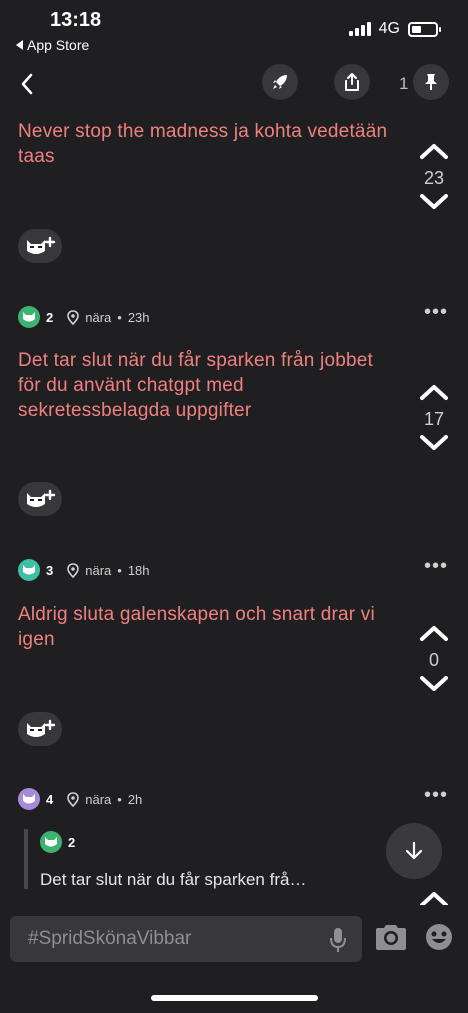  What do you see at coordinates (72, 842) in the screenshot?
I see `quote-author-number: 2` at bounding box center [72, 842].